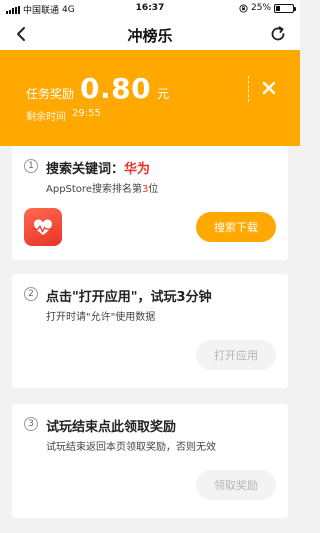  What do you see at coordinates (131, 447) in the screenshot?
I see `step-description: 试玩结束返回本页领取奖励，否则无效` at bounding box center [131, 447].